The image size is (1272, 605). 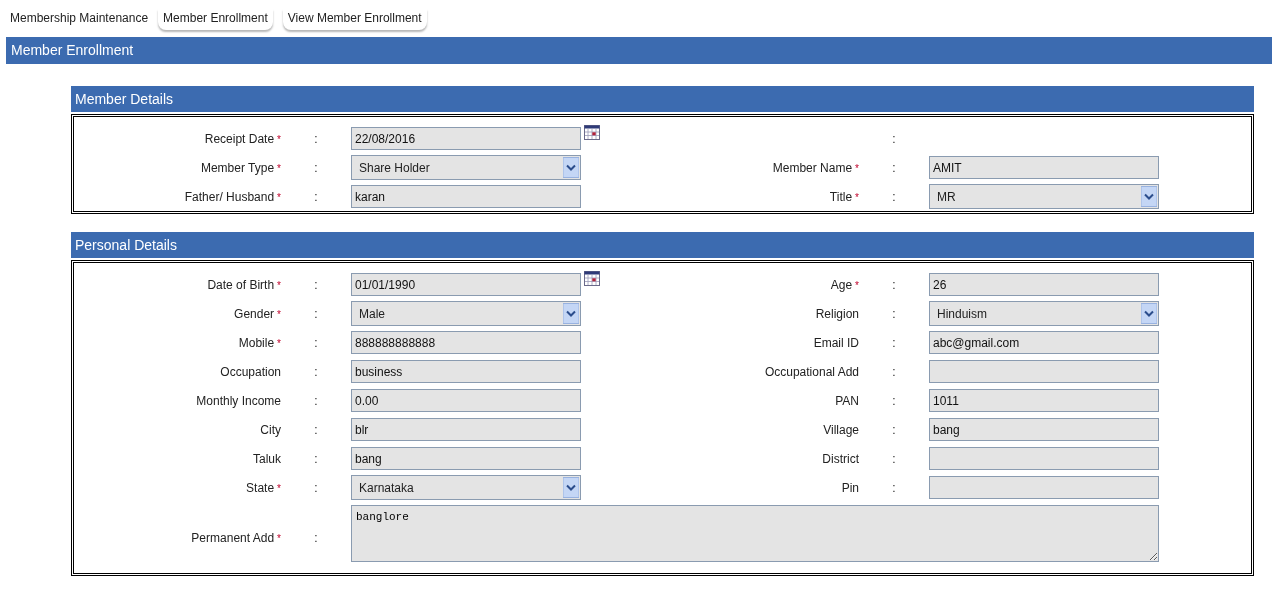 What do you see at coordinates (662, 99) in the screenshot?
I see `section-header: Member Details` at bounding box center [662, 99].